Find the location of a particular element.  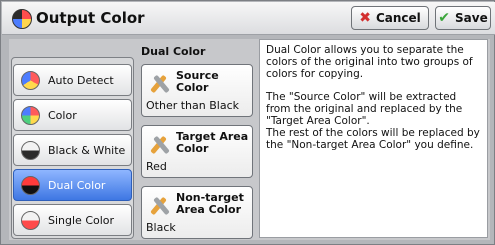

source-color-label: Source Color is located at coordinates (197, 81).